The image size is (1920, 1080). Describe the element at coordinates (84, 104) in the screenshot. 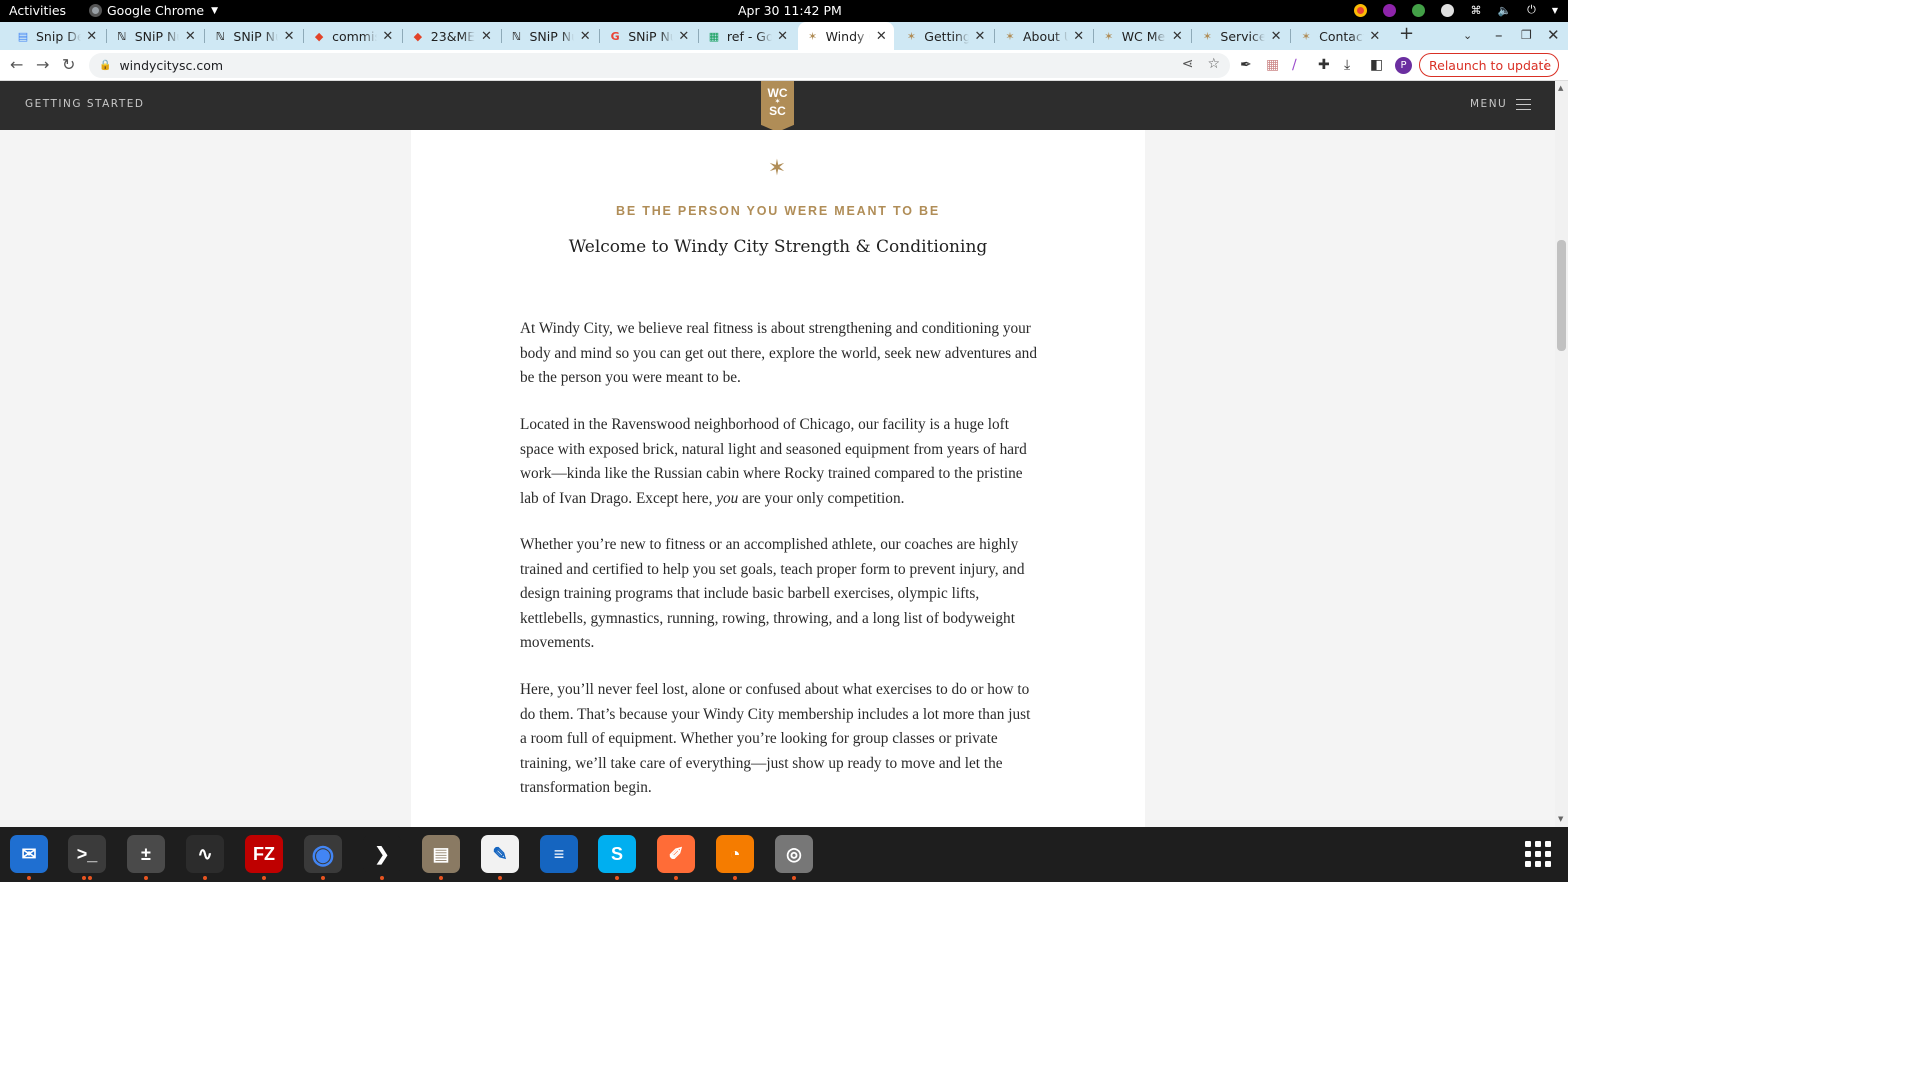

I see `getting-started-link: GETTING STARTED` at that location.